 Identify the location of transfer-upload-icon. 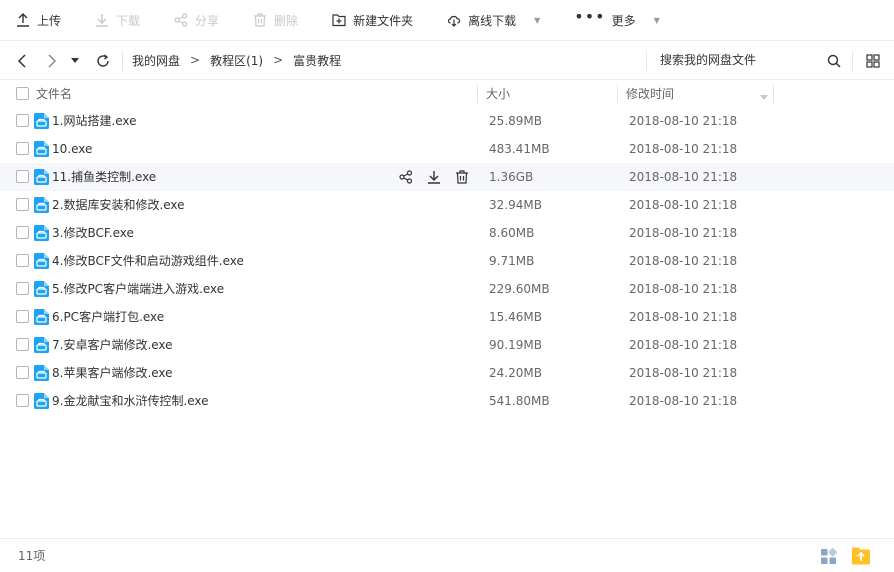
(861, 556).